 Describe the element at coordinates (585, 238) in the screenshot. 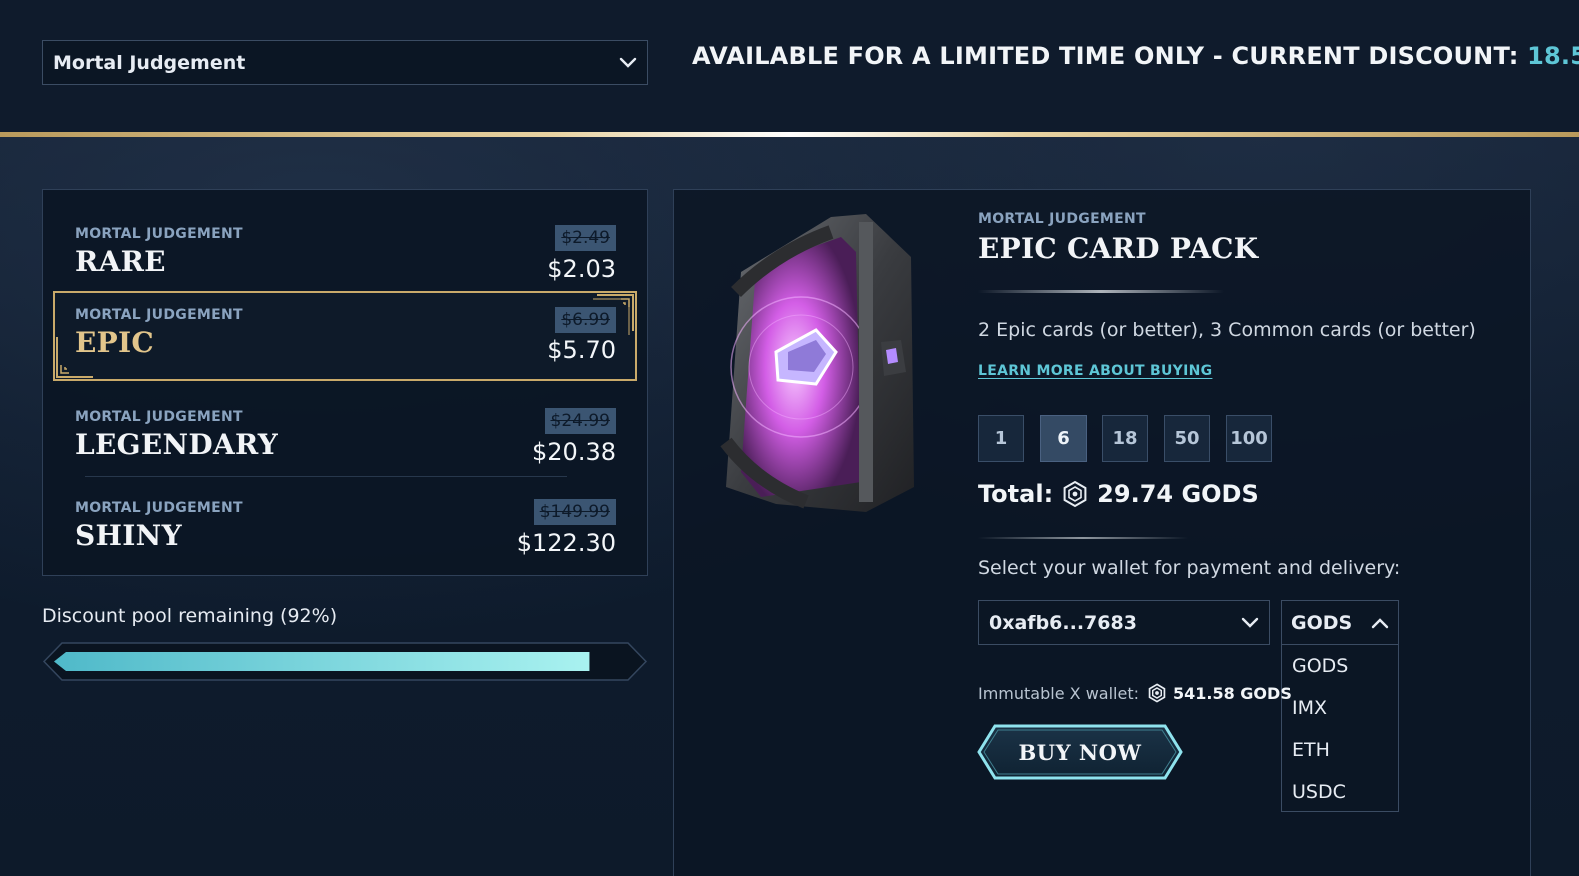

I see `pack-old-price: $2.49` at that location.